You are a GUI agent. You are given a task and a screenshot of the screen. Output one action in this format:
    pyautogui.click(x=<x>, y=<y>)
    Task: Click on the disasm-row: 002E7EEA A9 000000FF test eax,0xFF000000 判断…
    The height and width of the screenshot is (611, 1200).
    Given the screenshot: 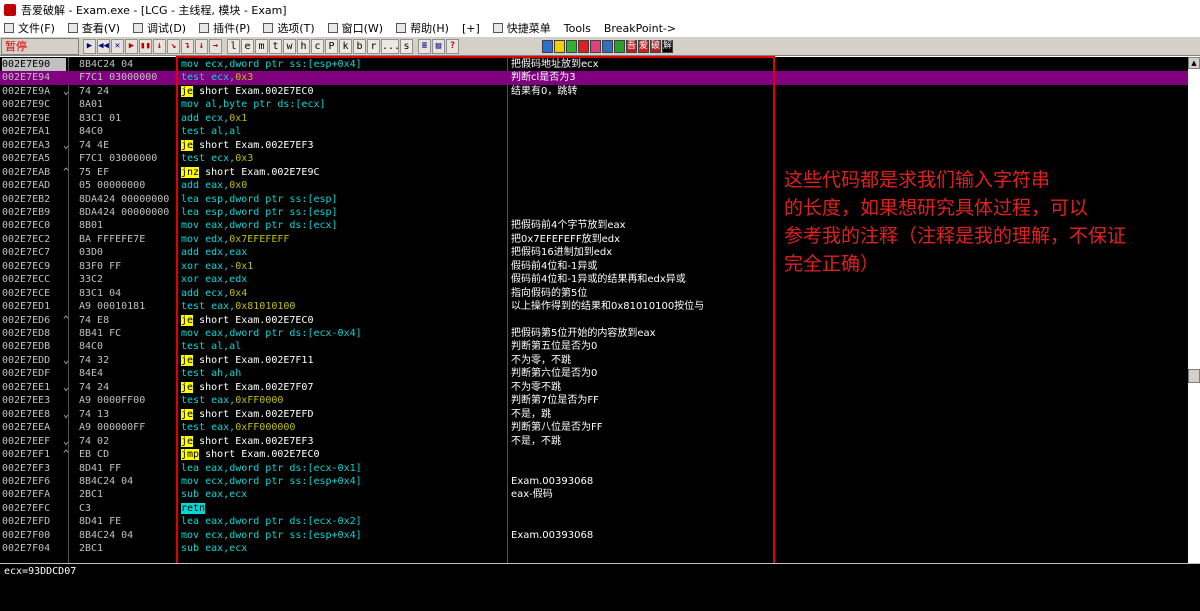 What is the action you would take?
    pyautogui.click(x=594, y=427)
    